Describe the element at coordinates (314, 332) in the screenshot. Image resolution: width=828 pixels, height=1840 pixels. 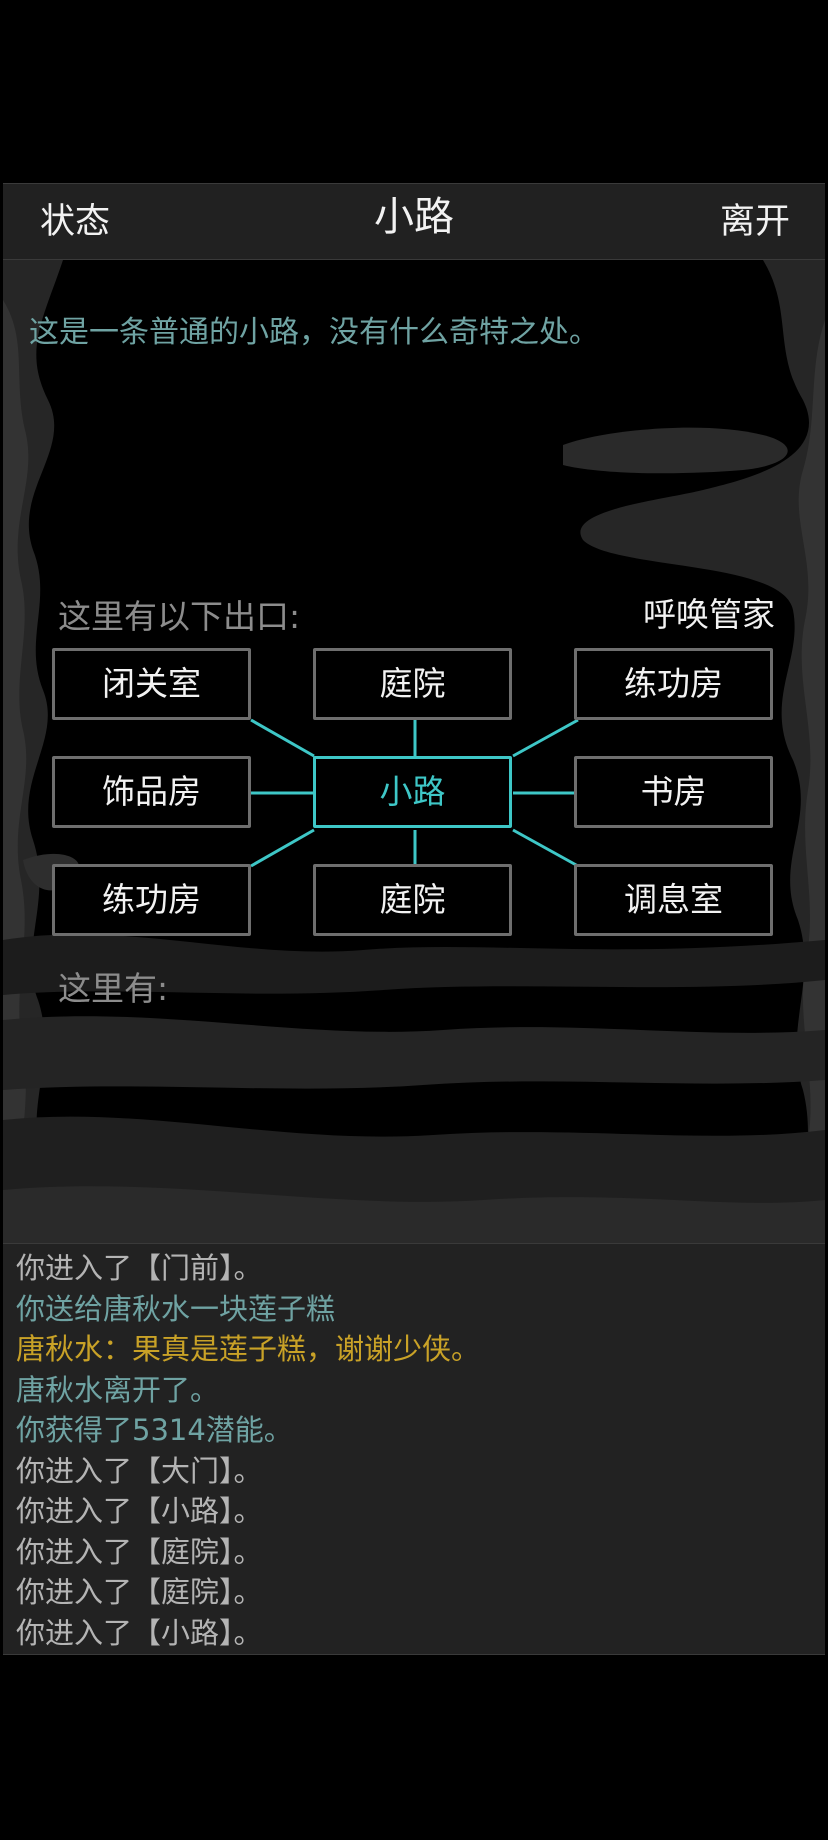
I see `room-description: 这是一条普通的小路，没有什么奇特之处。` at that location.